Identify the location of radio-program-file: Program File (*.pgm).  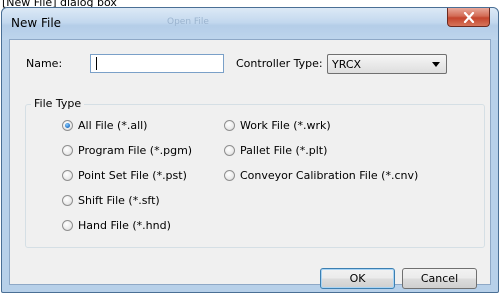
(127, 150).